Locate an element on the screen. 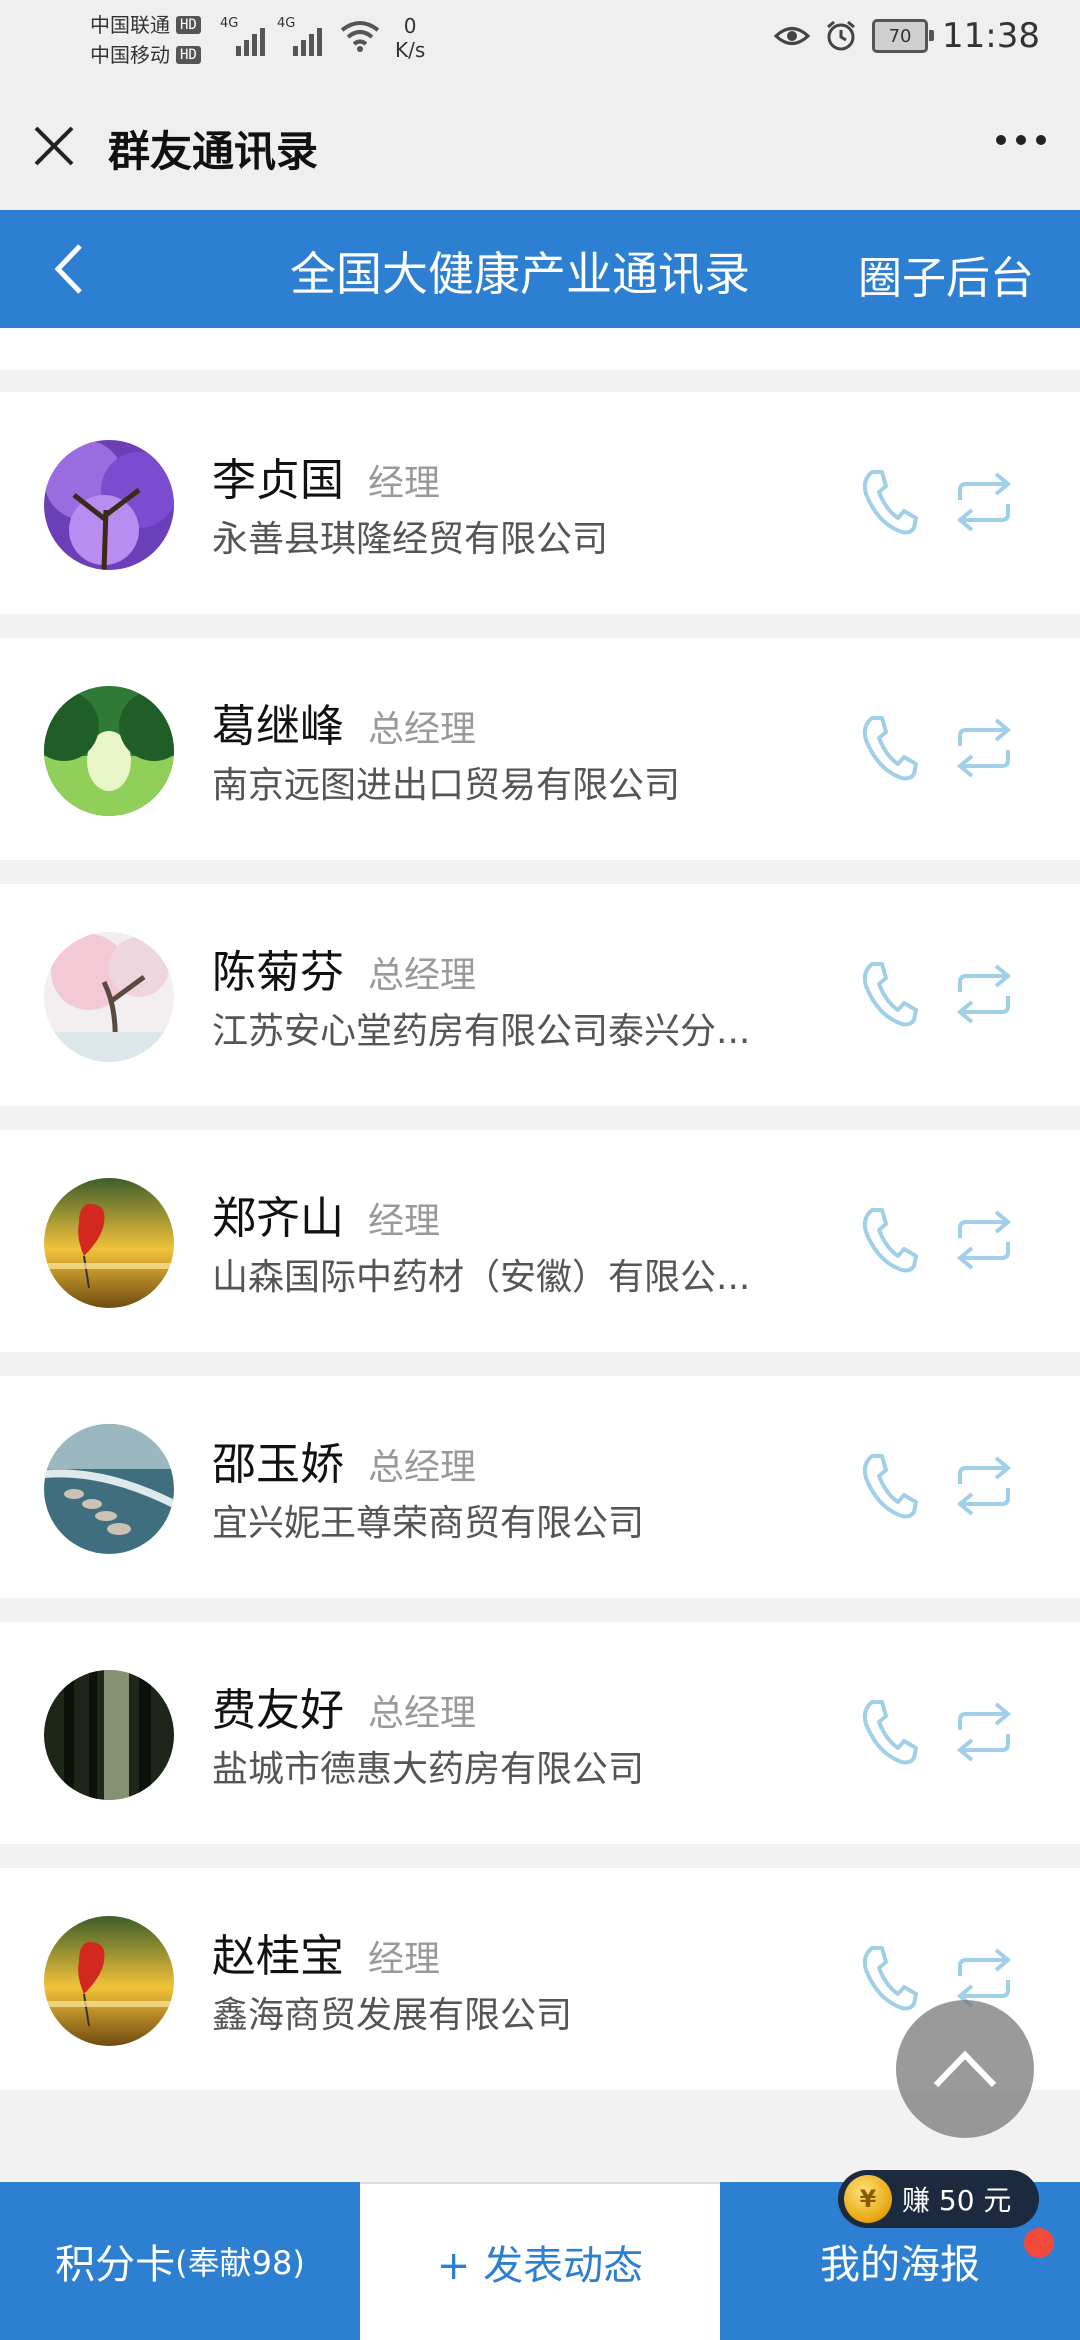 Image resolution: width=1080 pixels, height=2340 pixels. contact-company: 宜兴妮王尊荣商贸有限公司 is located at coordinates (428, 1523).